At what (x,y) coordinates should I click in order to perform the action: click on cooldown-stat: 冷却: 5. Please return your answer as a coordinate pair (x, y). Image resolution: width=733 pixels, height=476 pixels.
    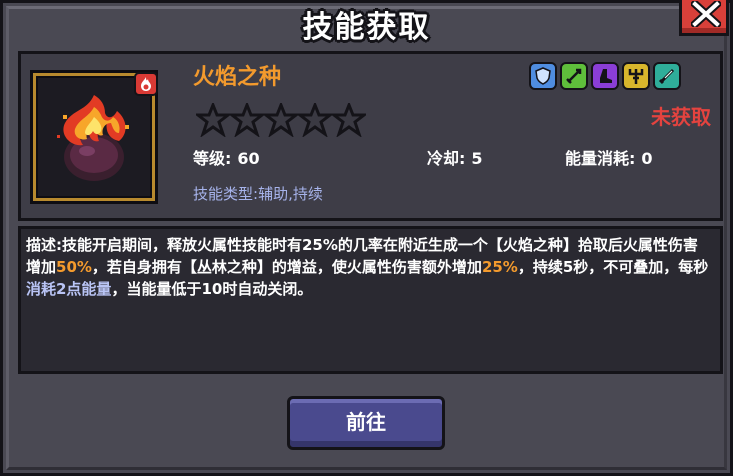
    Looking at the image, I should click on (455, 159).